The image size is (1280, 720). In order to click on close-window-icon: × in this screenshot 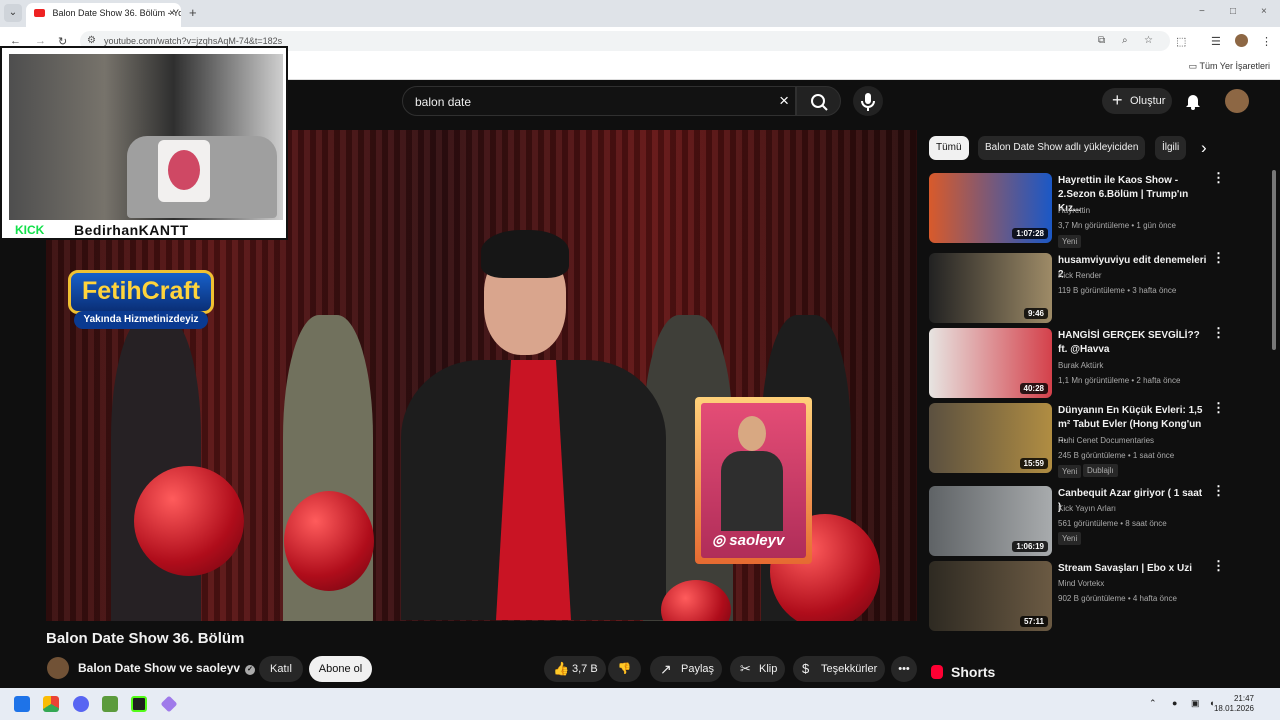, I will do `click(1264, 11)`.